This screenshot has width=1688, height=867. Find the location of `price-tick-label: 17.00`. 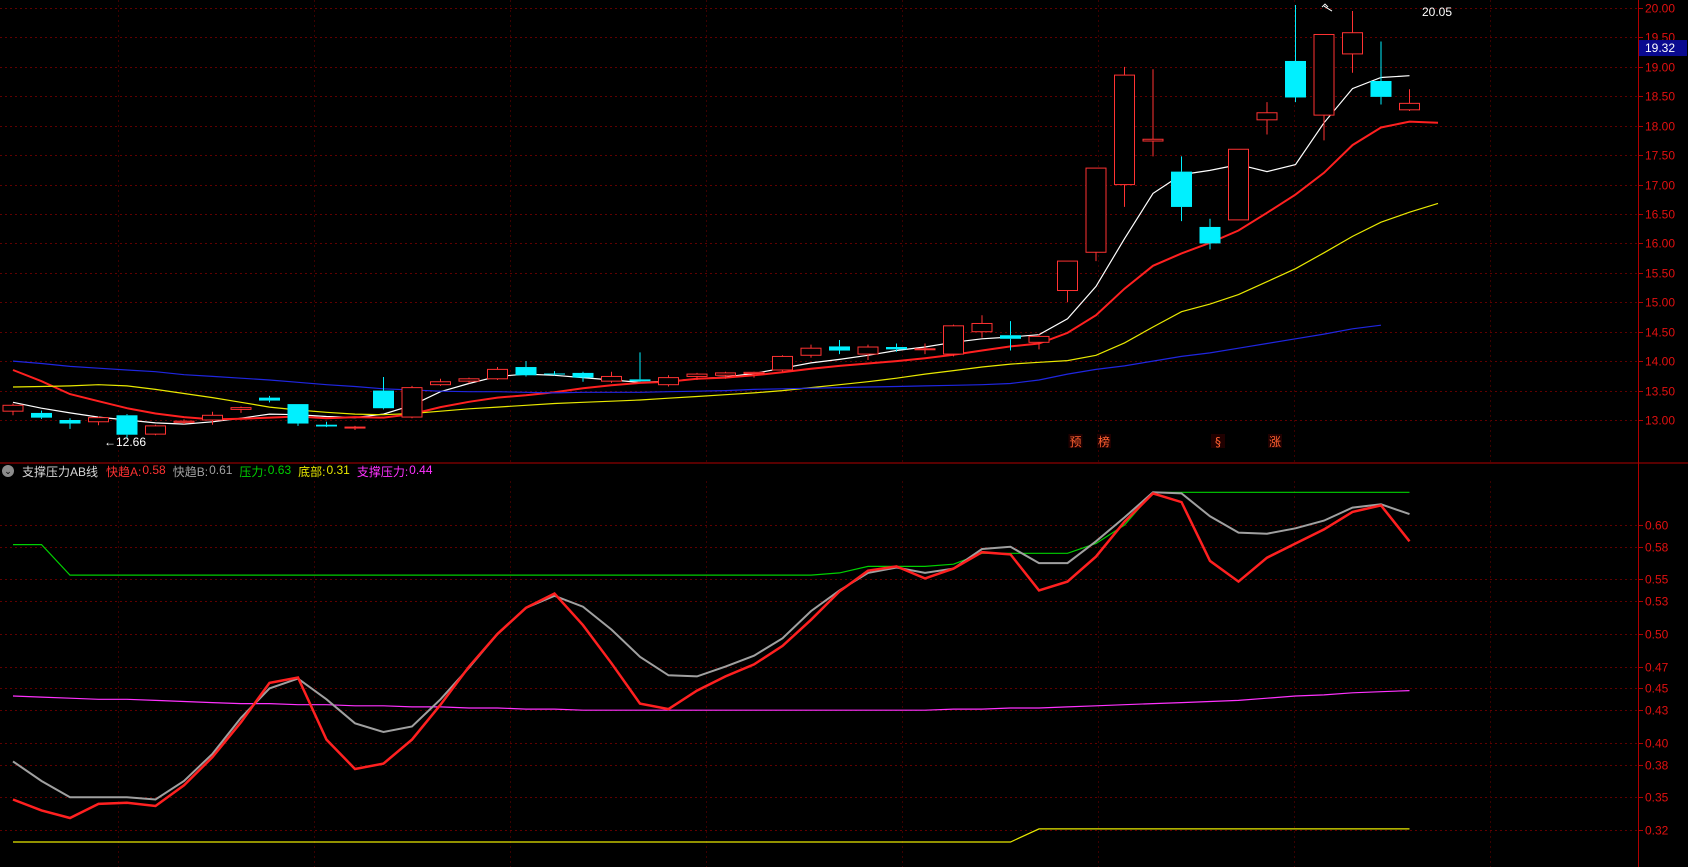

price-tick-label: 17.00 is located at coordinates (1660, 186).